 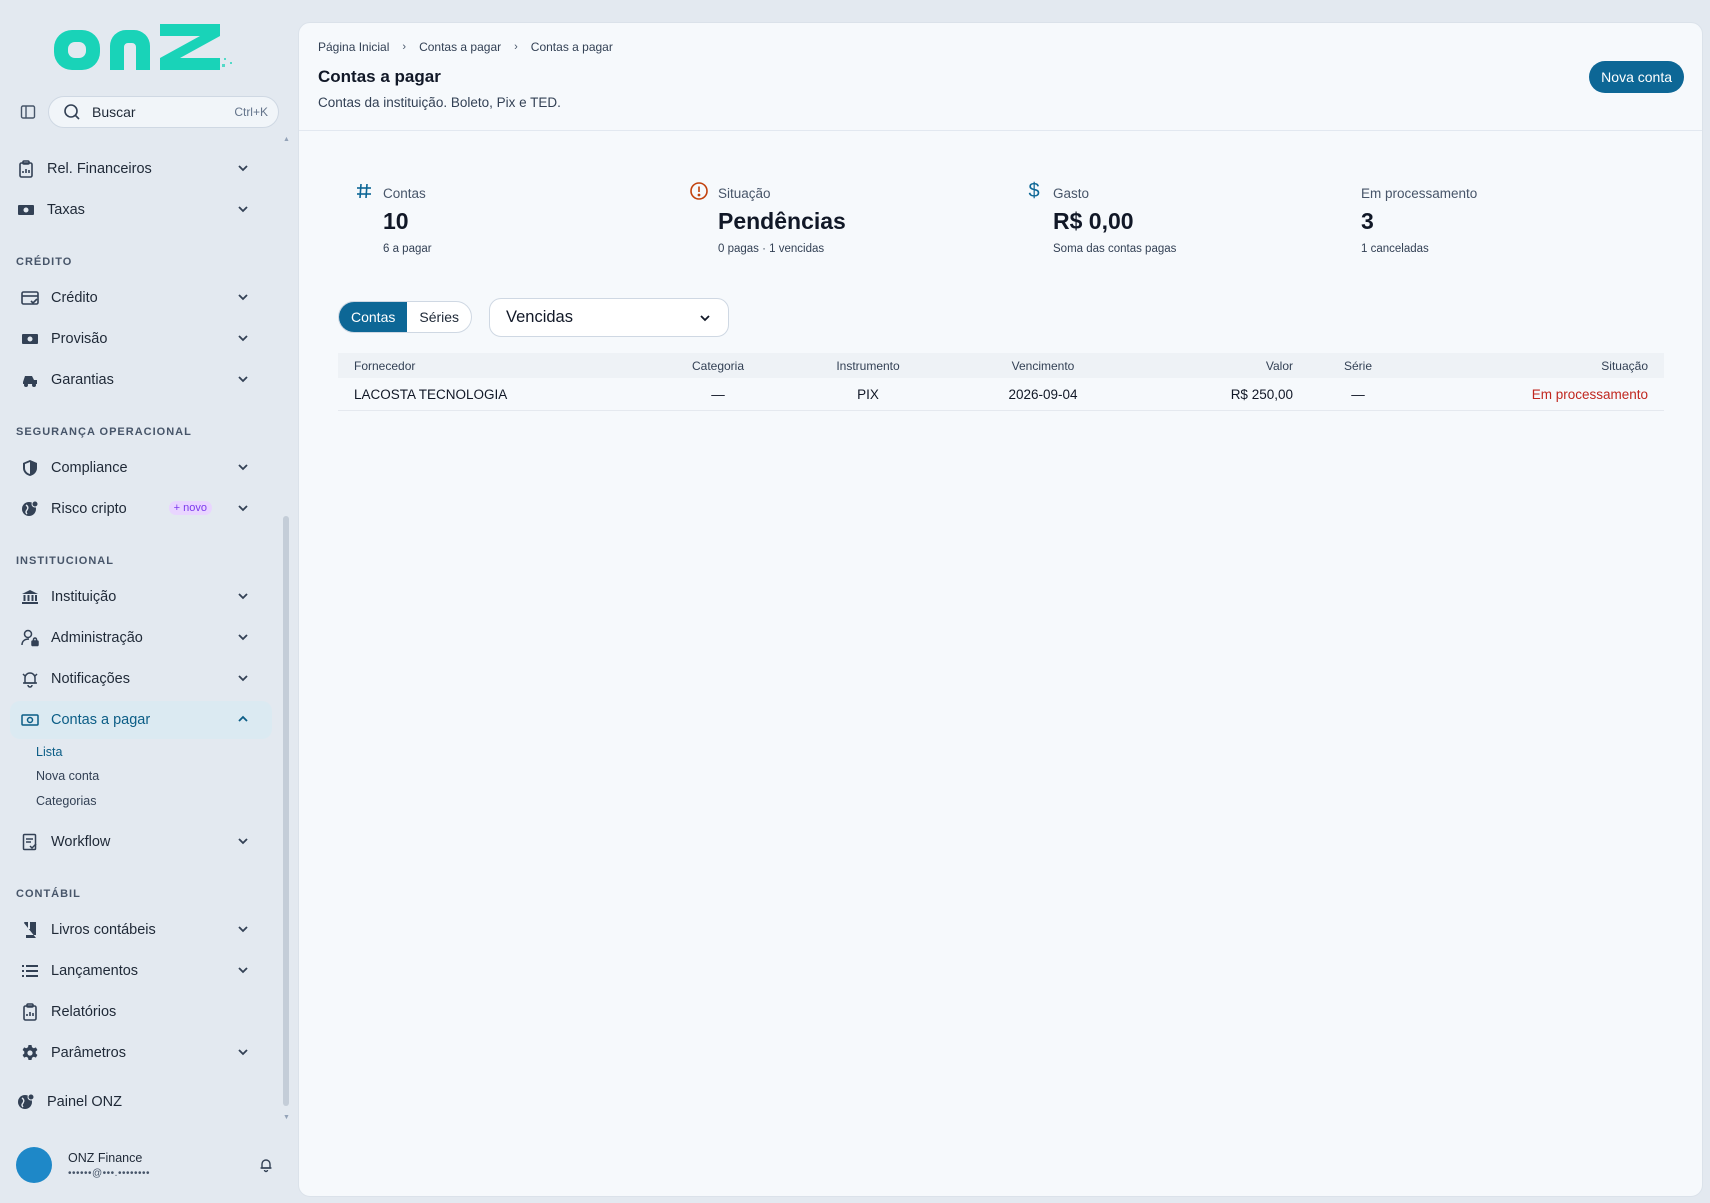 I want to click on new-account-button: Nova conta, so click(x=1636, y=77).